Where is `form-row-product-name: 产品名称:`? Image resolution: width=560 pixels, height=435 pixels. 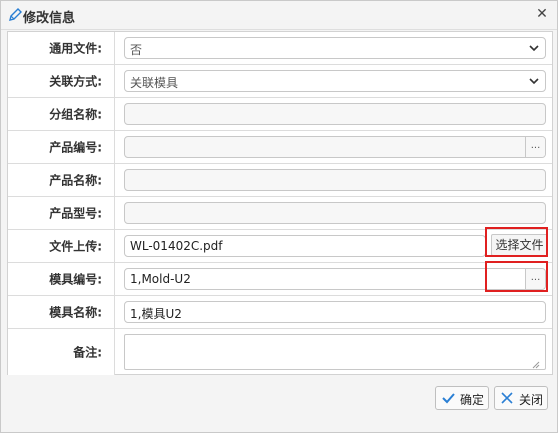 form-row-product-name: 产品名称: is located at coordinates (280, 180).